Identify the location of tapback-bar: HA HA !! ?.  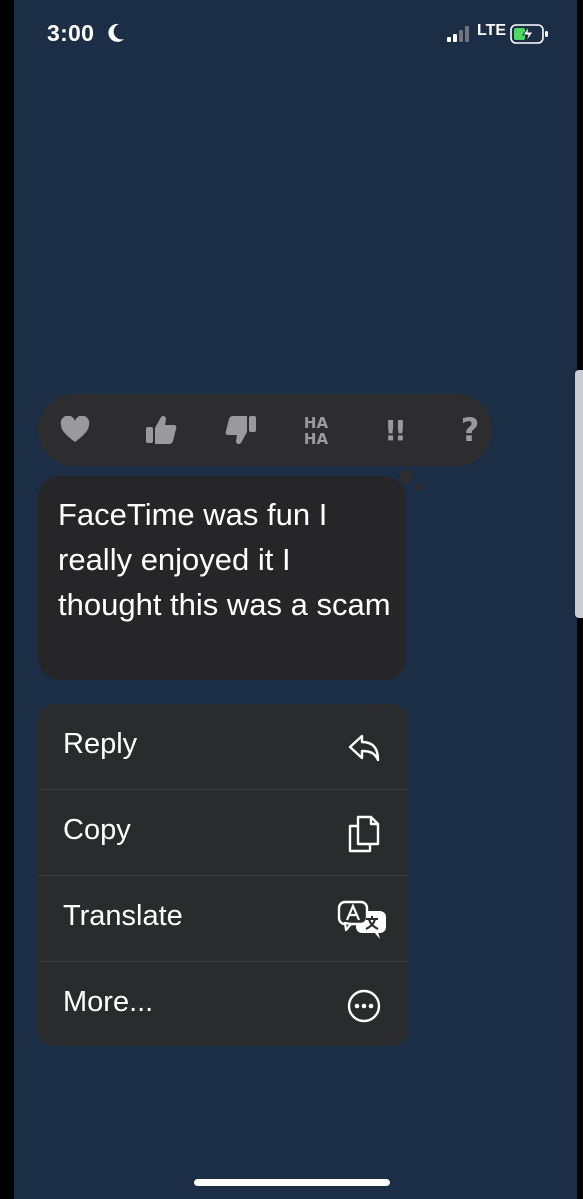
(265, 430).